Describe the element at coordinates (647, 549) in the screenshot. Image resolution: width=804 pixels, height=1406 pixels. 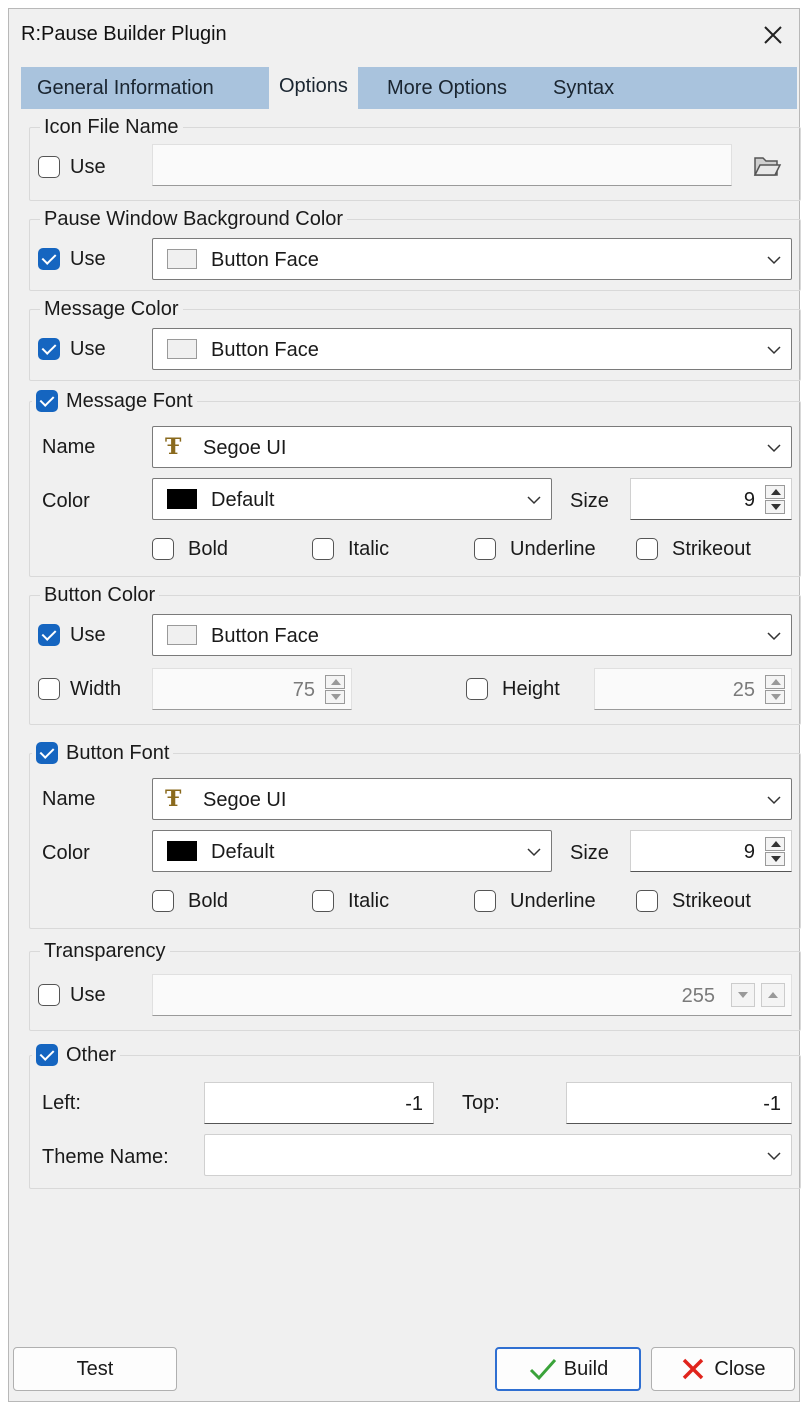
I see `message-font-strikeout-checkbox` at that location.